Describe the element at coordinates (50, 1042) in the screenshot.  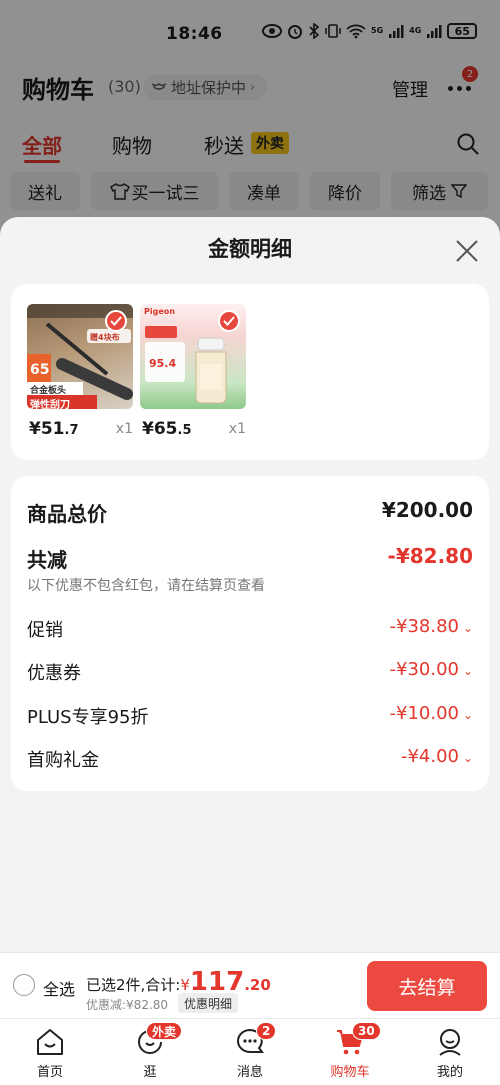
I see `home-icon` at that location.